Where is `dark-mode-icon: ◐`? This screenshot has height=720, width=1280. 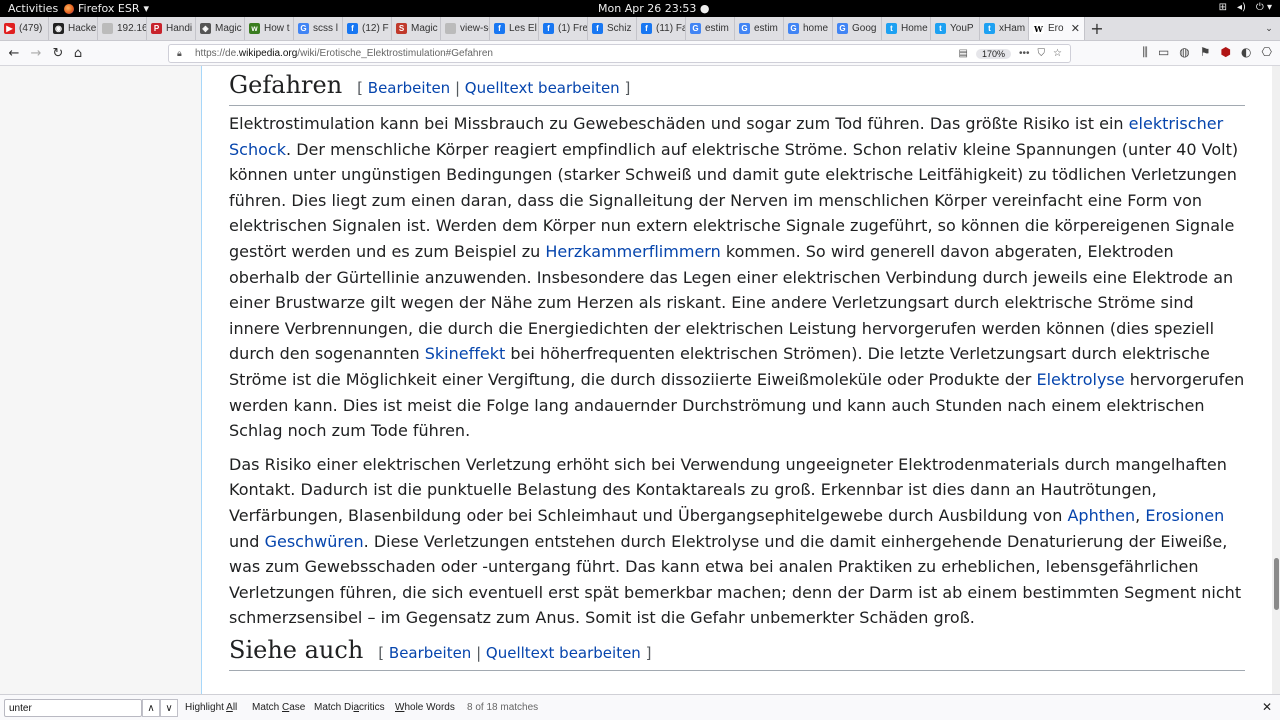
dark-mode-icon: ◐ is located at coordinates (1246, 52).